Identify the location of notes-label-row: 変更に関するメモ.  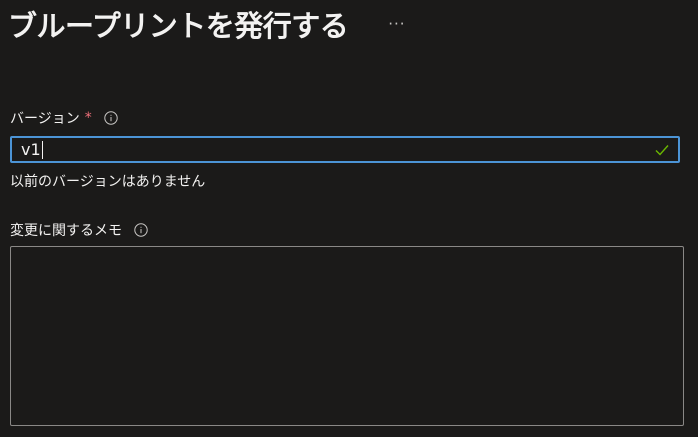
(79, 230).